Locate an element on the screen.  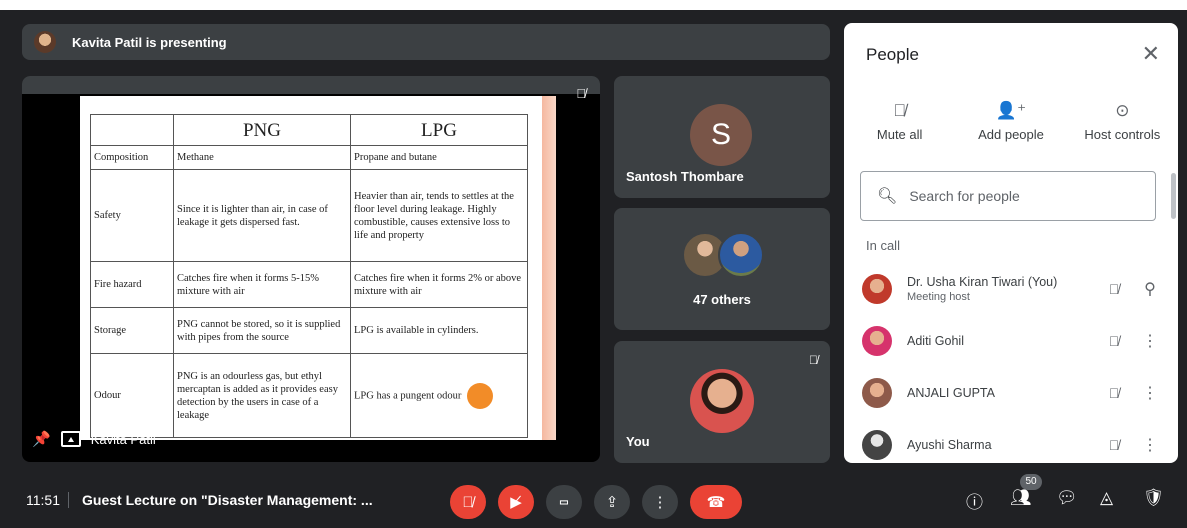
table-cell: Methane is located at coordinates (262, 157).